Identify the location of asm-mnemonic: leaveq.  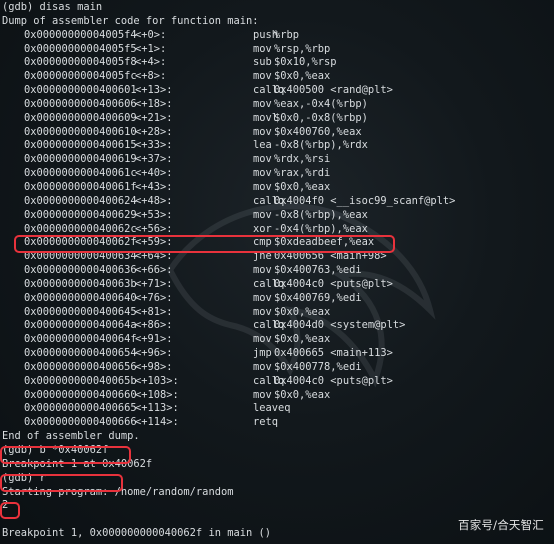
(272, 408).